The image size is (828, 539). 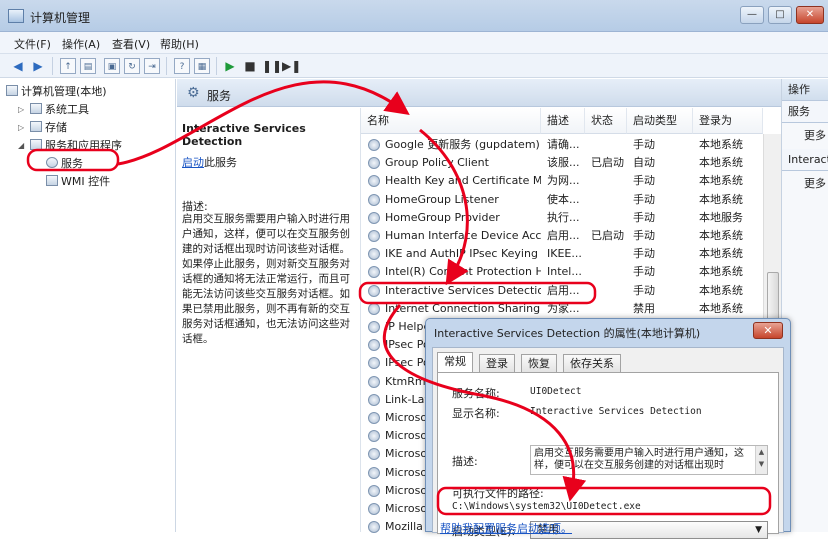 I want to click on wmi-icon, so click(x=52, y=180).